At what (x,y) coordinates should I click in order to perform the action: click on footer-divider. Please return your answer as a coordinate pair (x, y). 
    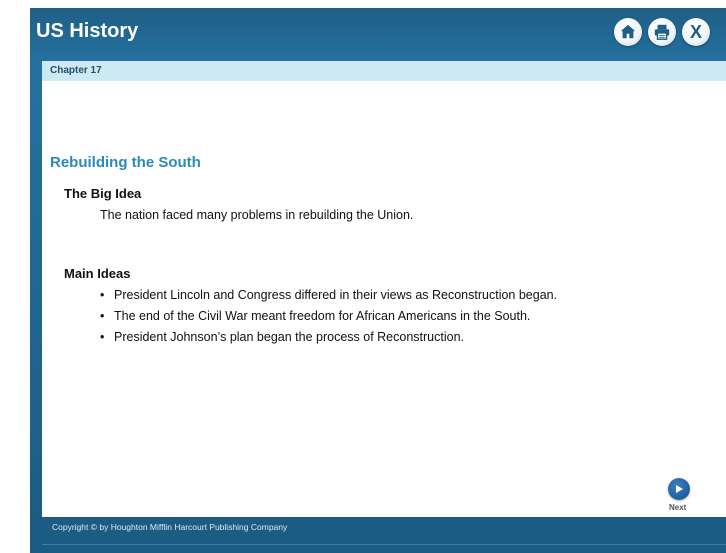
    Looking at the image, I should click on (384, 544).